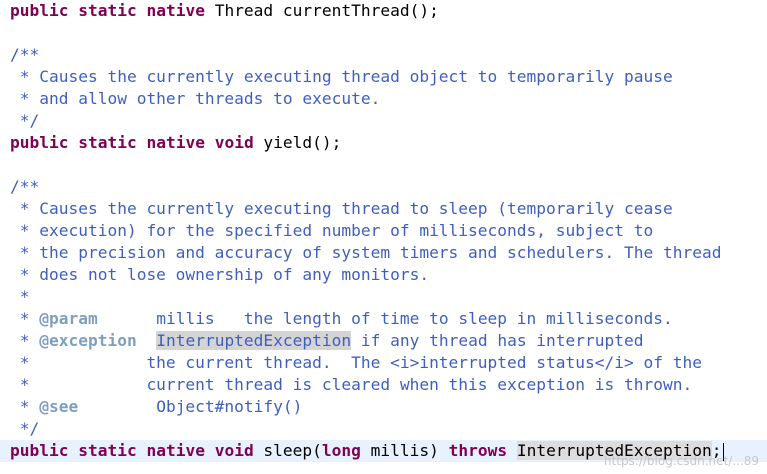 The height and width of the screenshot is (474, 767). What do you see at coordinates (59, 406) in the screenshot?
I see `javadoc-tag: @see` at bounding box center [59, 406].